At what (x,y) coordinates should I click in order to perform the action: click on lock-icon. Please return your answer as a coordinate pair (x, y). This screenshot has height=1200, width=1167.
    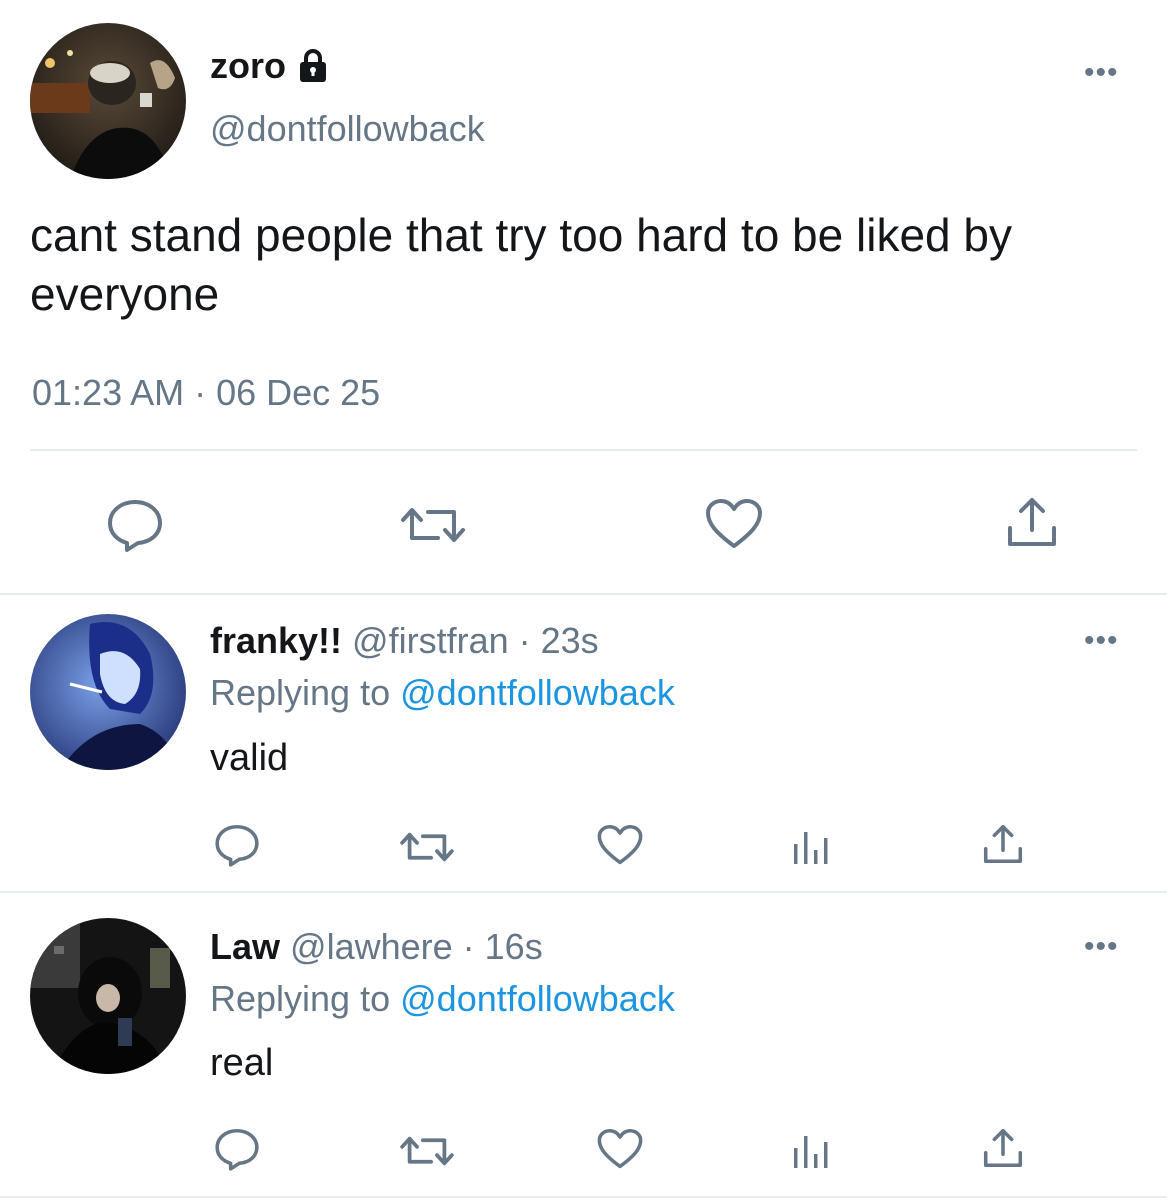
    Looking at the image, I should click on (313, 66).